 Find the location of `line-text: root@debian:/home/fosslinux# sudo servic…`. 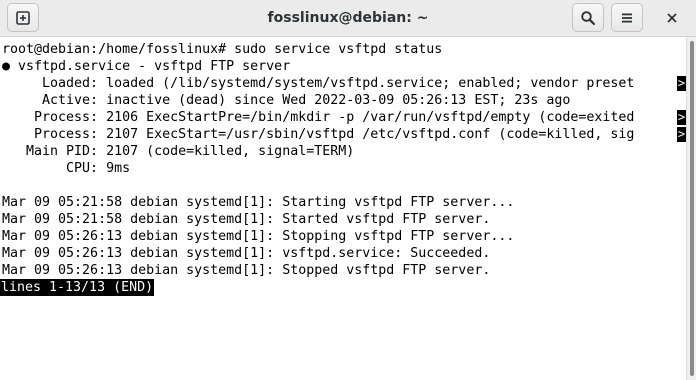

line-text: root@debian:/home/fosslinux# sudo servic… is located at coordinates (222, 49).